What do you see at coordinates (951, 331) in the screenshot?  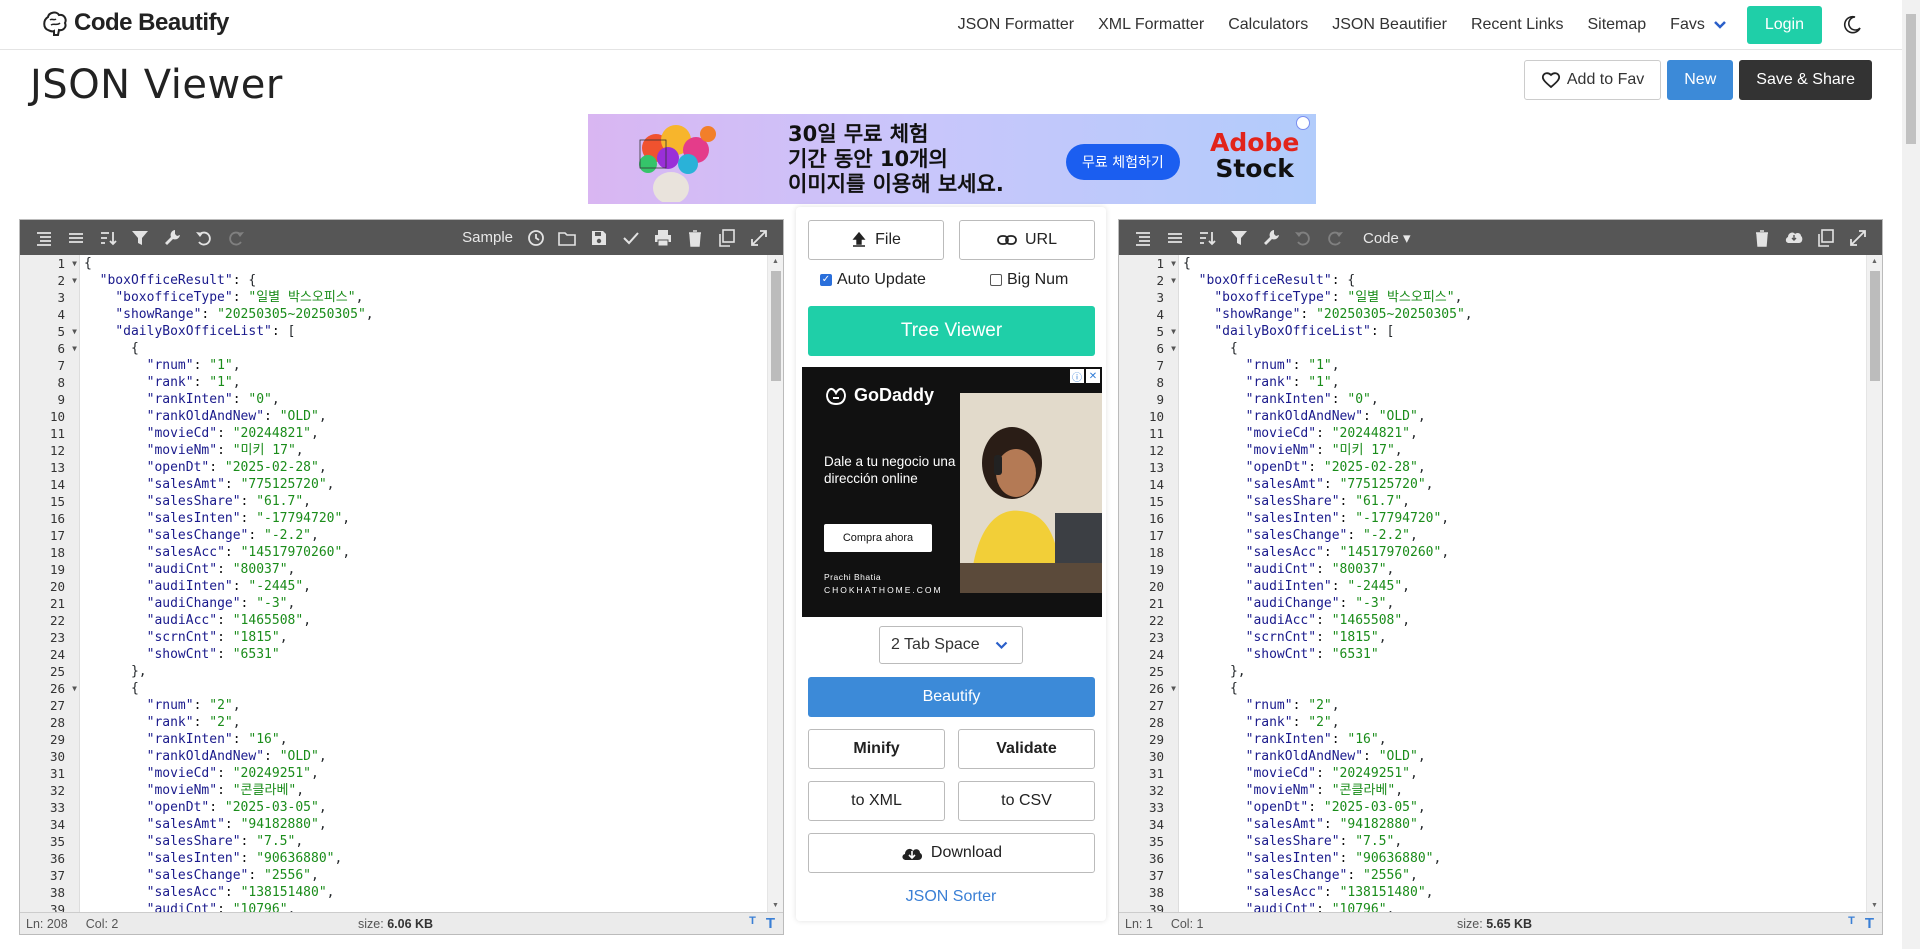 I see `tree-viewer-button: Tree Viewer` at bounding box center [951, 331].